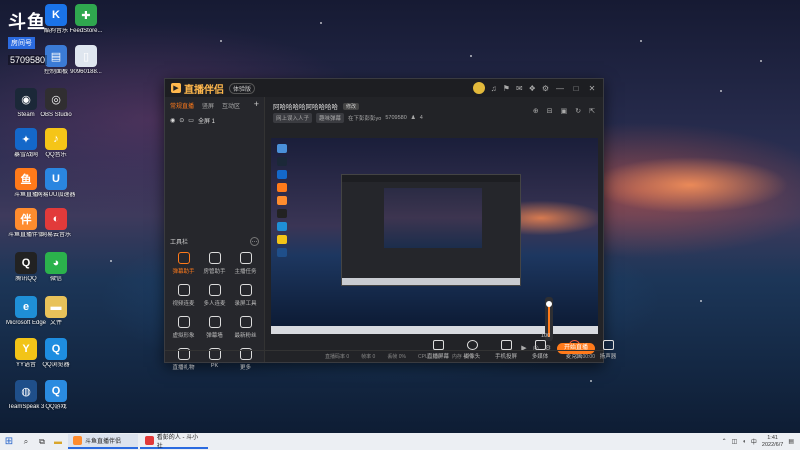 The image size is (800, 450). What do you see at coordinates (56, 143) in the screenshot?
I see `desktop-icon-qqmusic: ♪ QQ音乐` at bounding box center [56, 143].